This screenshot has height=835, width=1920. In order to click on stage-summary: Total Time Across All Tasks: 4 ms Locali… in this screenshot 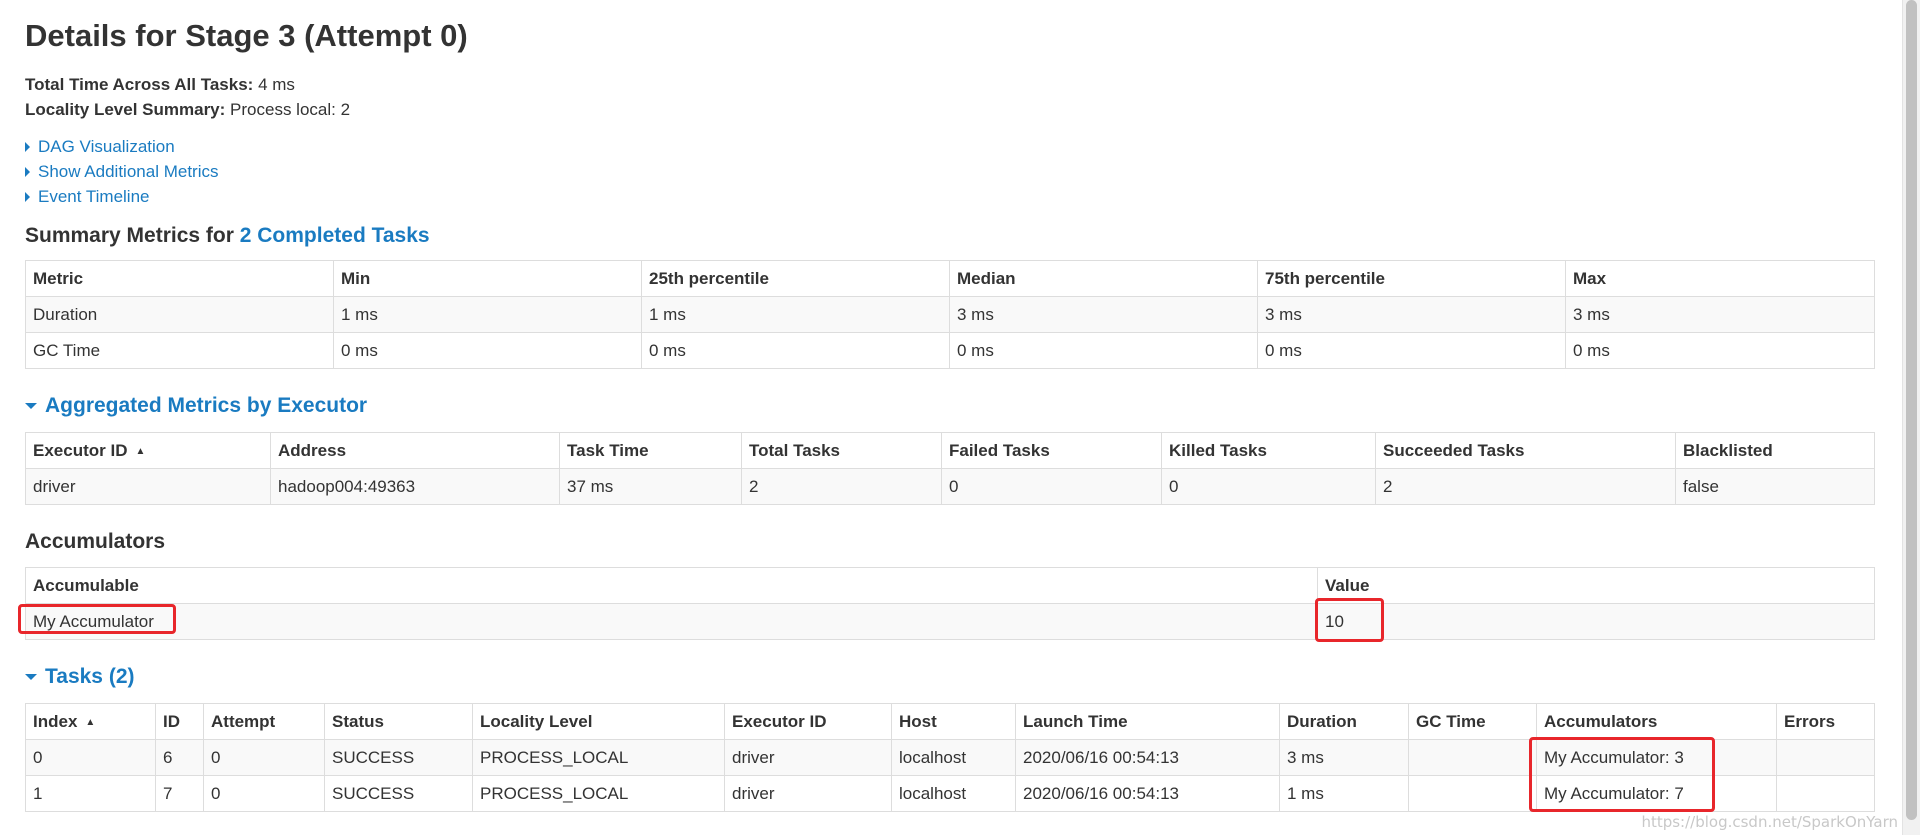, I will do `click(187, 97)`.